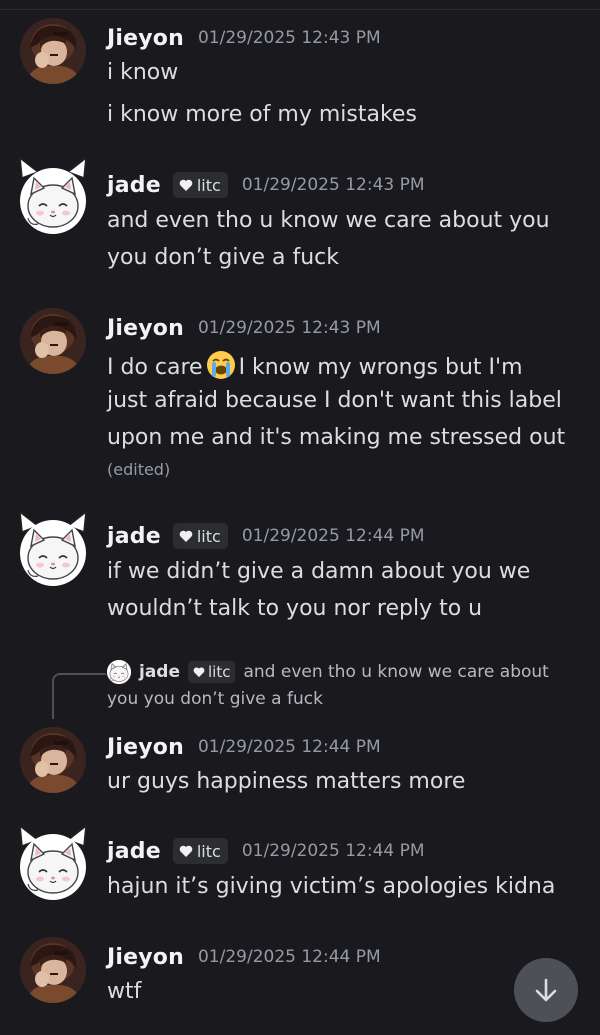 The image size is (600, 1035). What do you see at coordinates (328, 220) in the screenshot?
I see `message-text: and even tho u know we care about you` at bounding box center [328, 220].